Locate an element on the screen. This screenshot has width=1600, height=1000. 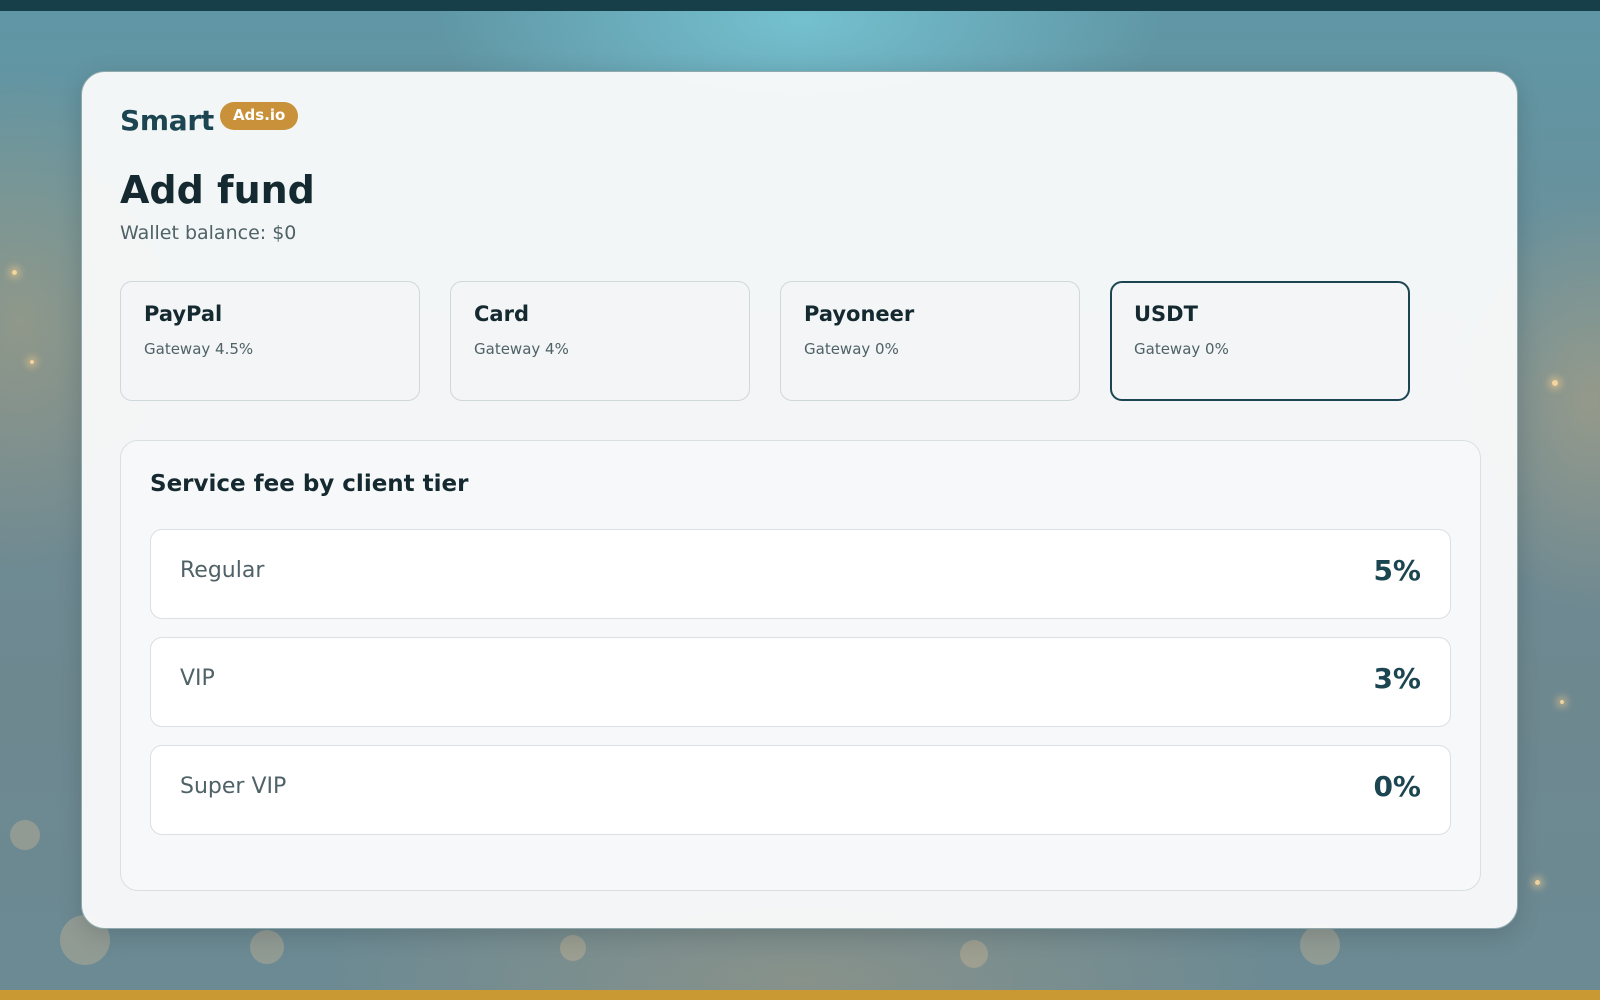
brand-logo: Smart Ads.io is located at coordinates (209, 119).